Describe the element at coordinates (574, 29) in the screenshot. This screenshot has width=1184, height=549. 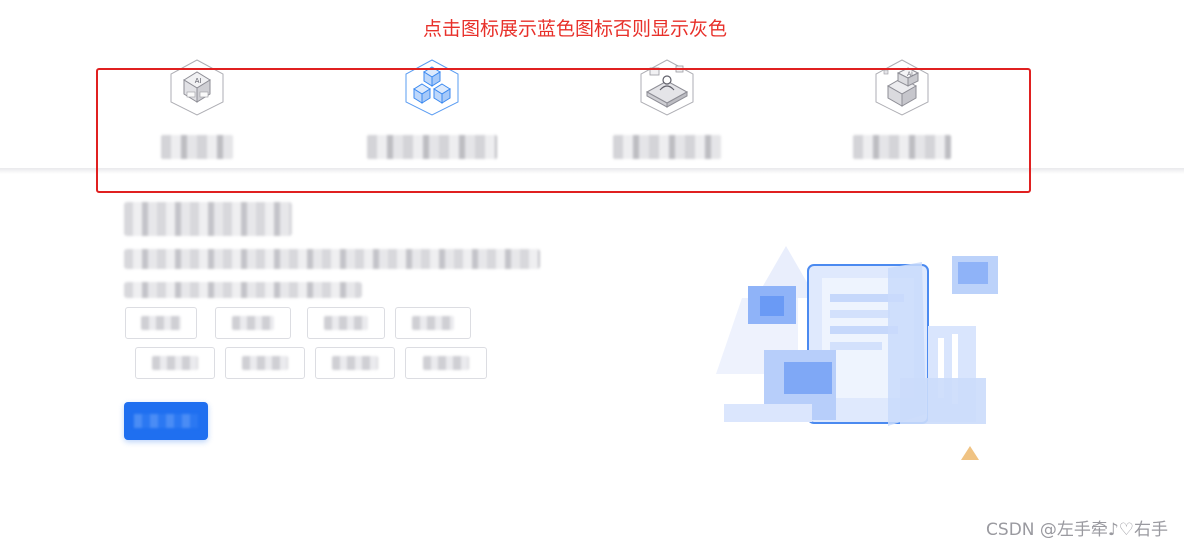
I see `annotation-text: 点击图标展示蓝色图标否则显示灰色` at that location.